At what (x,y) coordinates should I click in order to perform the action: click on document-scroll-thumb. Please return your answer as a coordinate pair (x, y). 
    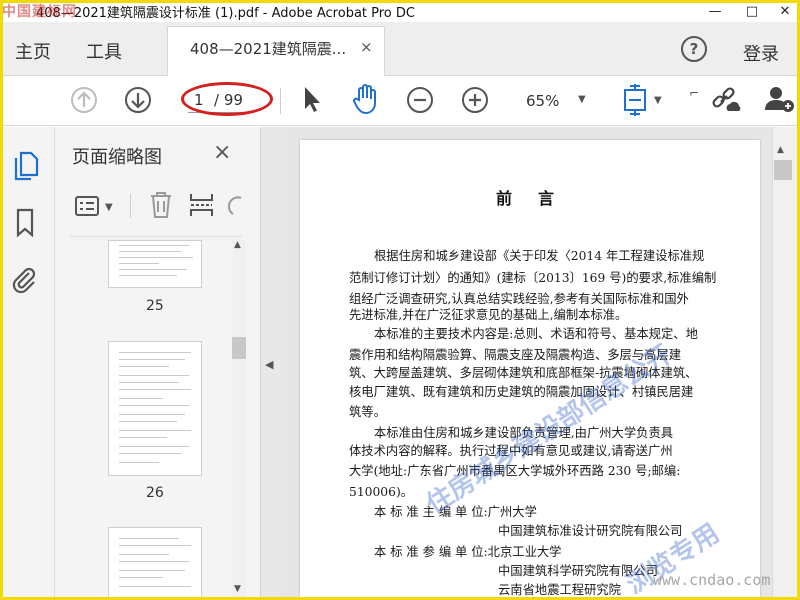
    Looking at the image, I should click on (783, 170).